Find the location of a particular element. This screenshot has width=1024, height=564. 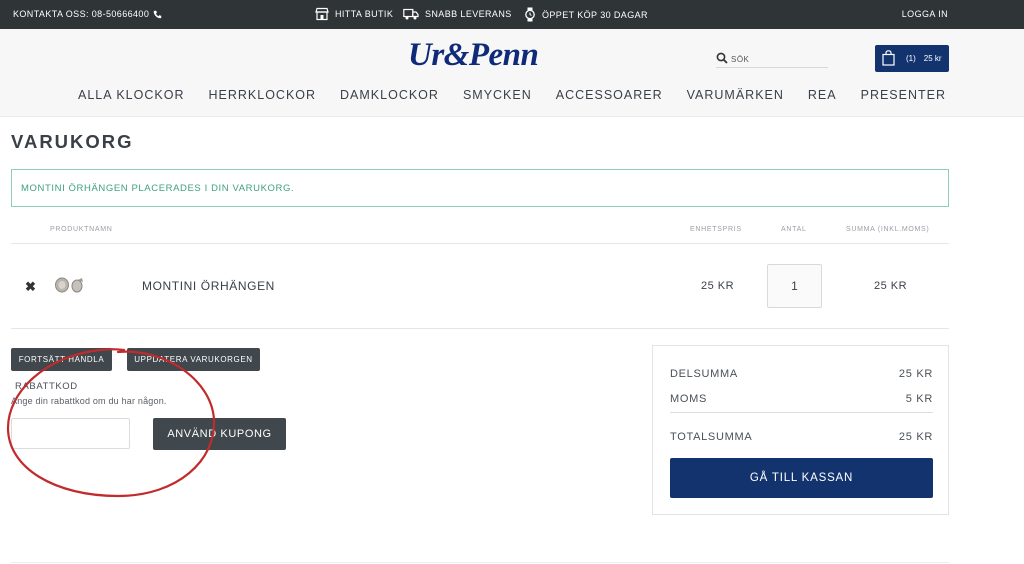

nav-item-jewelry: SMYCKEN is located at coordinates (497, 95).